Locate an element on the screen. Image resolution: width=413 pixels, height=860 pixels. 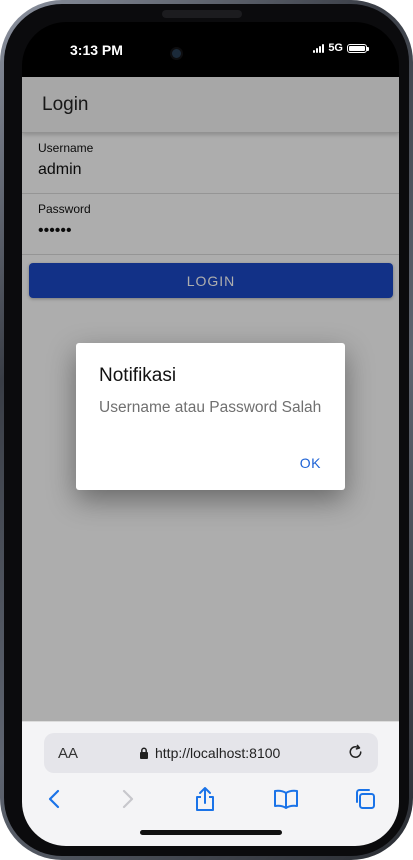
address-bar: AA http://localhost:8100 is located at coordinates (211, 753).